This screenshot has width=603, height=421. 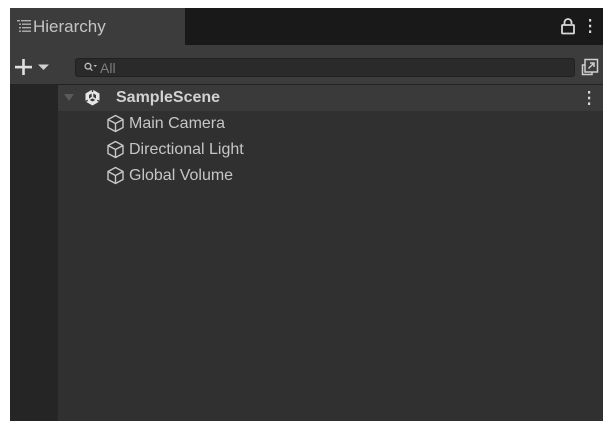 What do you see at coordinates (181, 175) in the screenshot?
I see `tree-item-label: Global Volume` at bounding box center [181, 175].